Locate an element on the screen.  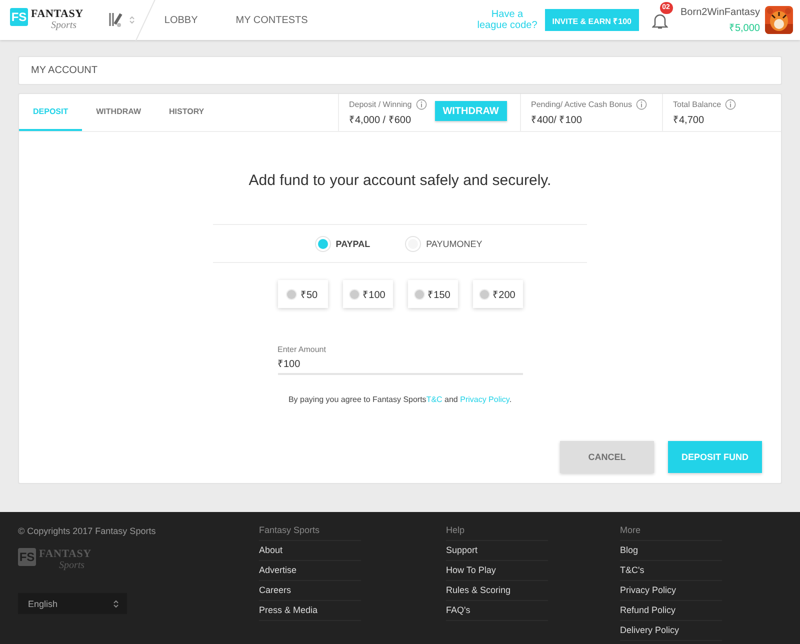
terms-text: By paying you agree to Fantasy SportsT&C and Privacy Policy. is located at coordinates (400, 399).